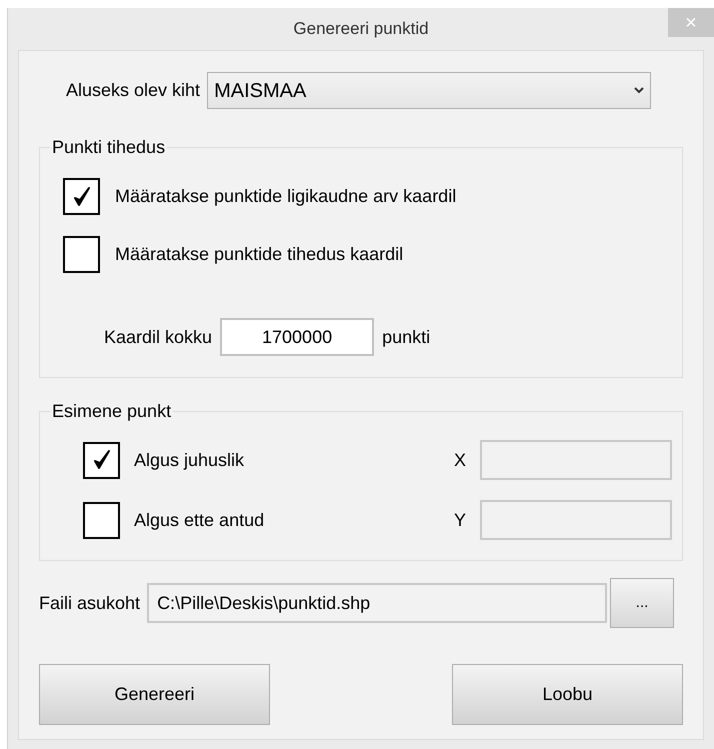  What do you see at coordinates (190, 460) in the screenshot?
I see `option-label: Algus juhuslik` at bounding box center [190, 460].